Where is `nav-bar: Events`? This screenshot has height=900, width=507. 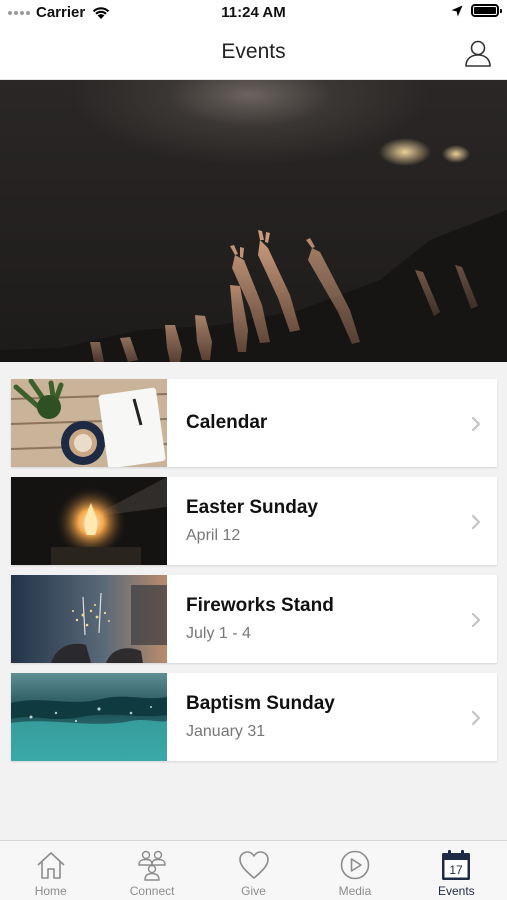
nav-bar: Events is located at coordinates (253, 53).